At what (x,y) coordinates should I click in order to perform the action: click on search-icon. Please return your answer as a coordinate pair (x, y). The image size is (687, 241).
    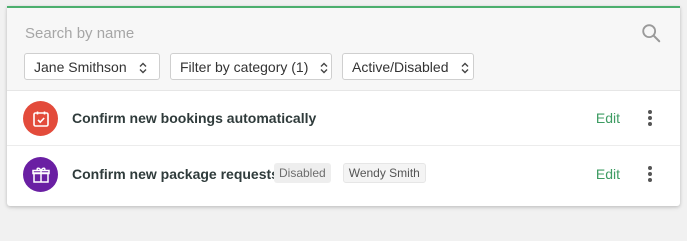
    Looking at the image, I should click on (651, 33).